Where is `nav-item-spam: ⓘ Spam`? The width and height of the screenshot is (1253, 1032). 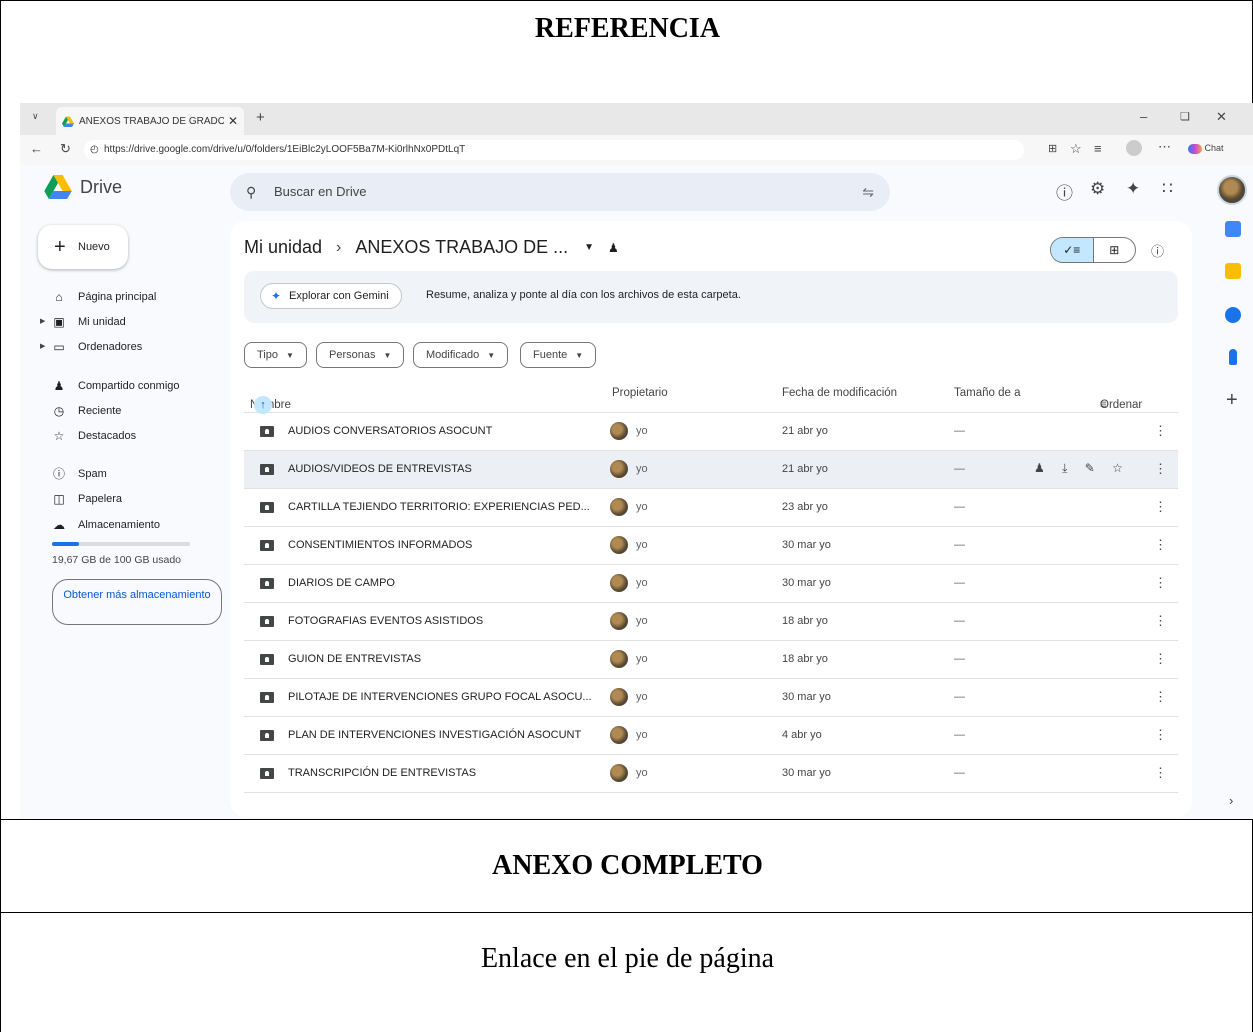 nav-item-spam: ⓘ Spam is located at coordinates (130, 474).